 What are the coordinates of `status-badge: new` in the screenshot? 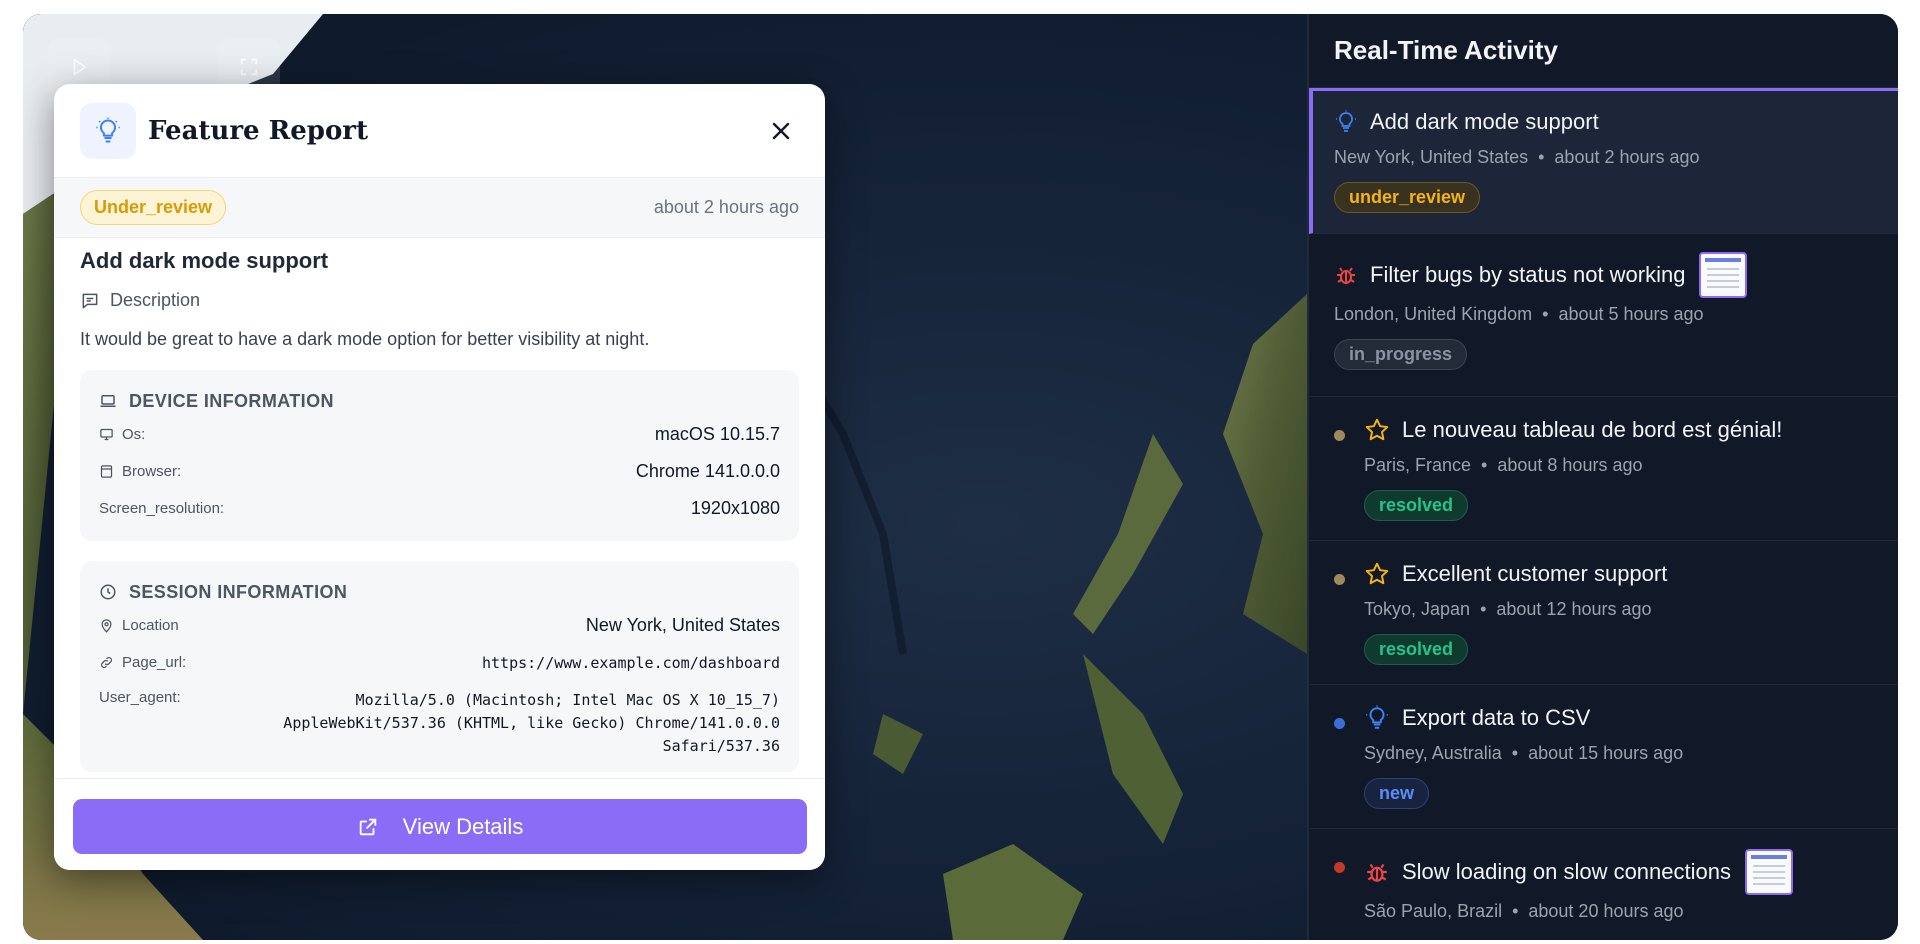 It's located at (1397, 793).